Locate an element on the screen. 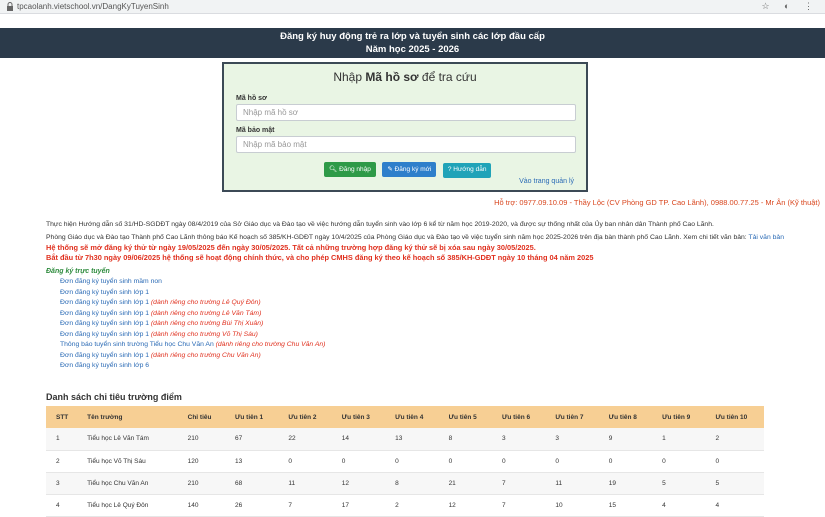 The width and height of the screenshot is (825, 517). table-row: 2 Tiểu học Võ Thị Sáu 120 13 0 0 0 0 0 0 0 0 0 is located at coordinates (405, 461).